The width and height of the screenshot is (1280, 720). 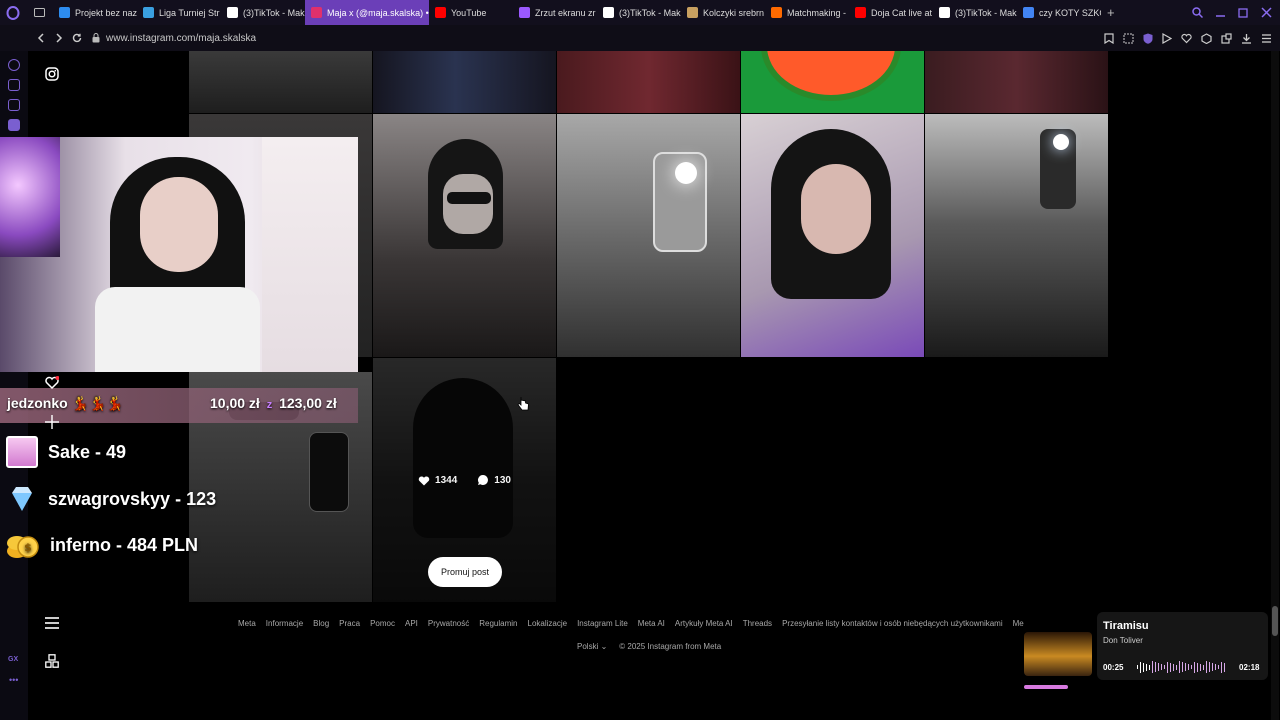 What do you see at coordinates (548, 623) in the screenshot?
I see `footer-link: Lokalizacje` at bounding box center [548, 623].